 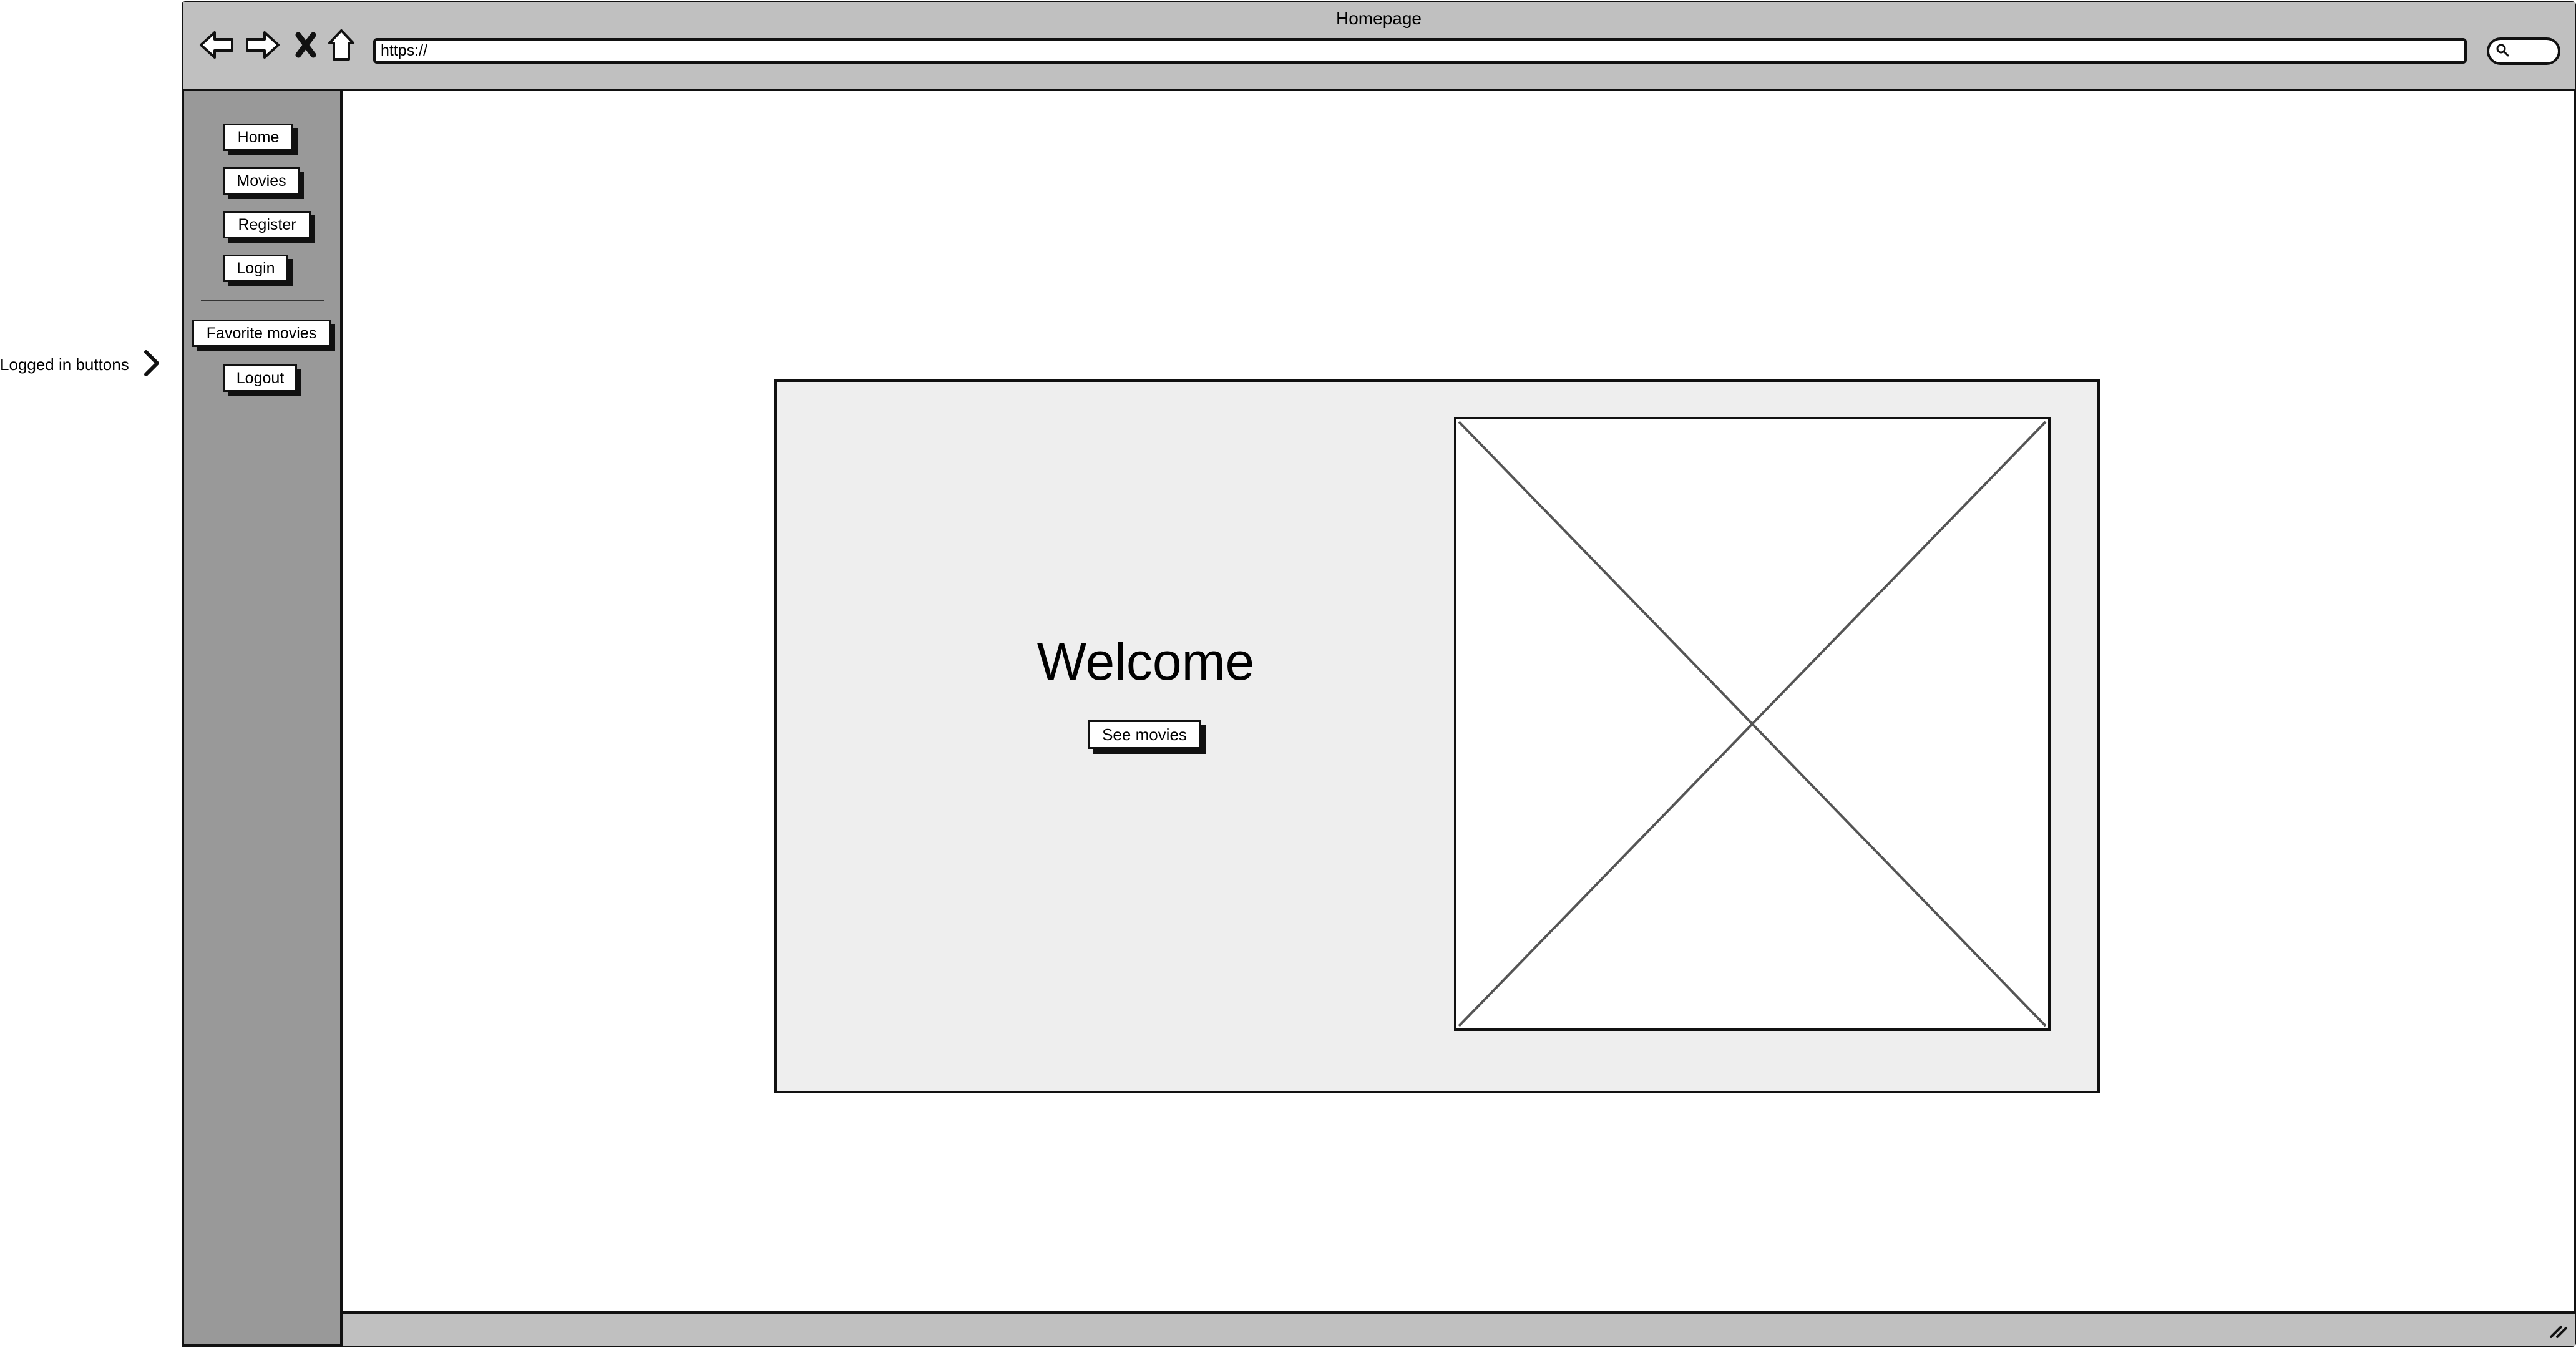 What do you see at coordinates (262, 300) in the screenshot?
I see `sidebar-divider` at bounding box center [262, 300].